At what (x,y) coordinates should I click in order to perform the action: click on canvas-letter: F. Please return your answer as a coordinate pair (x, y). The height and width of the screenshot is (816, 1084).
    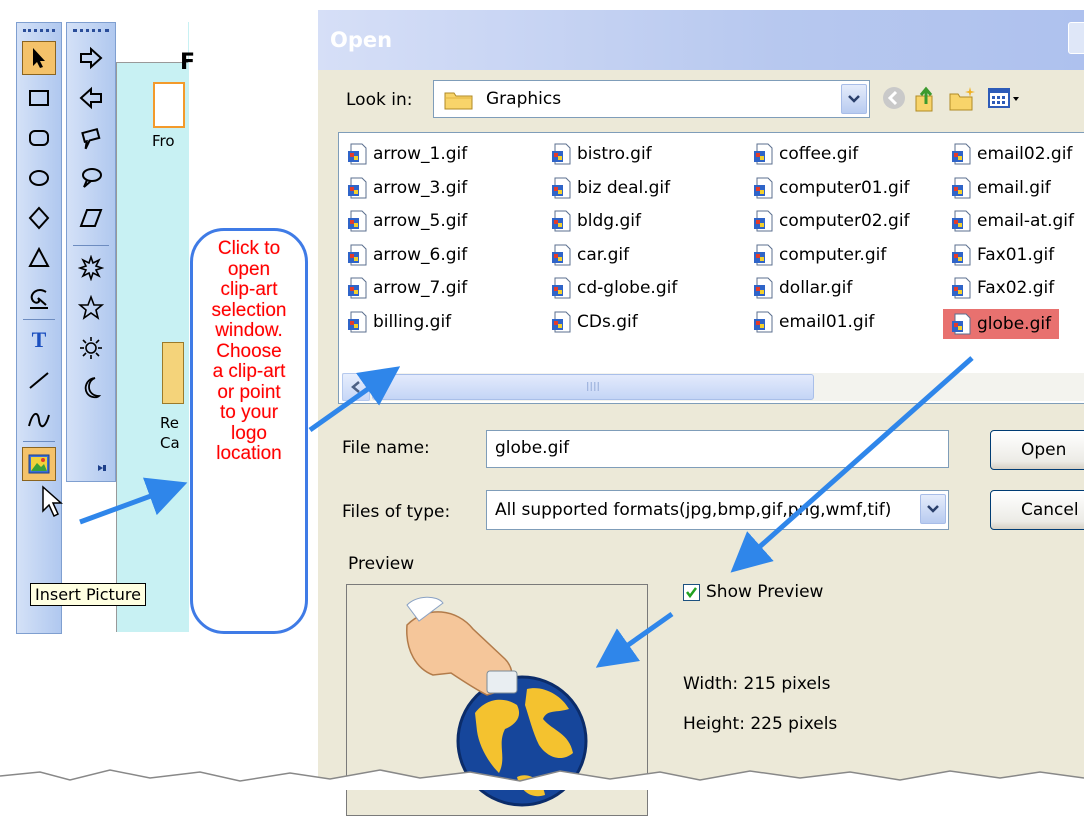
    Looking at the image, I should click on (188, 62).